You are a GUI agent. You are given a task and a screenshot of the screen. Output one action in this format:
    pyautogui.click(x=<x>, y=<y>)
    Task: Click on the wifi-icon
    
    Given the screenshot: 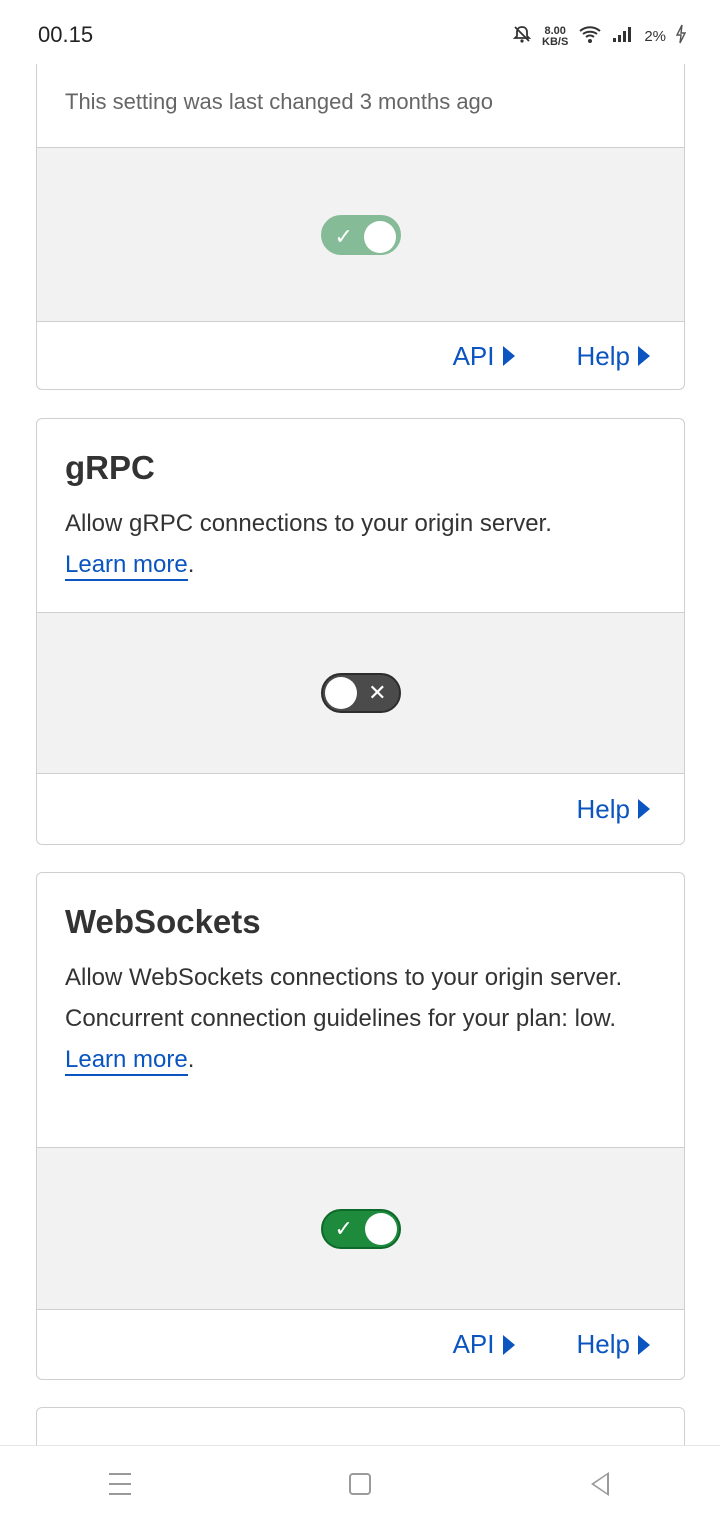 What is the action you would take?
    pyautogui.click(x=590, y=36)
    